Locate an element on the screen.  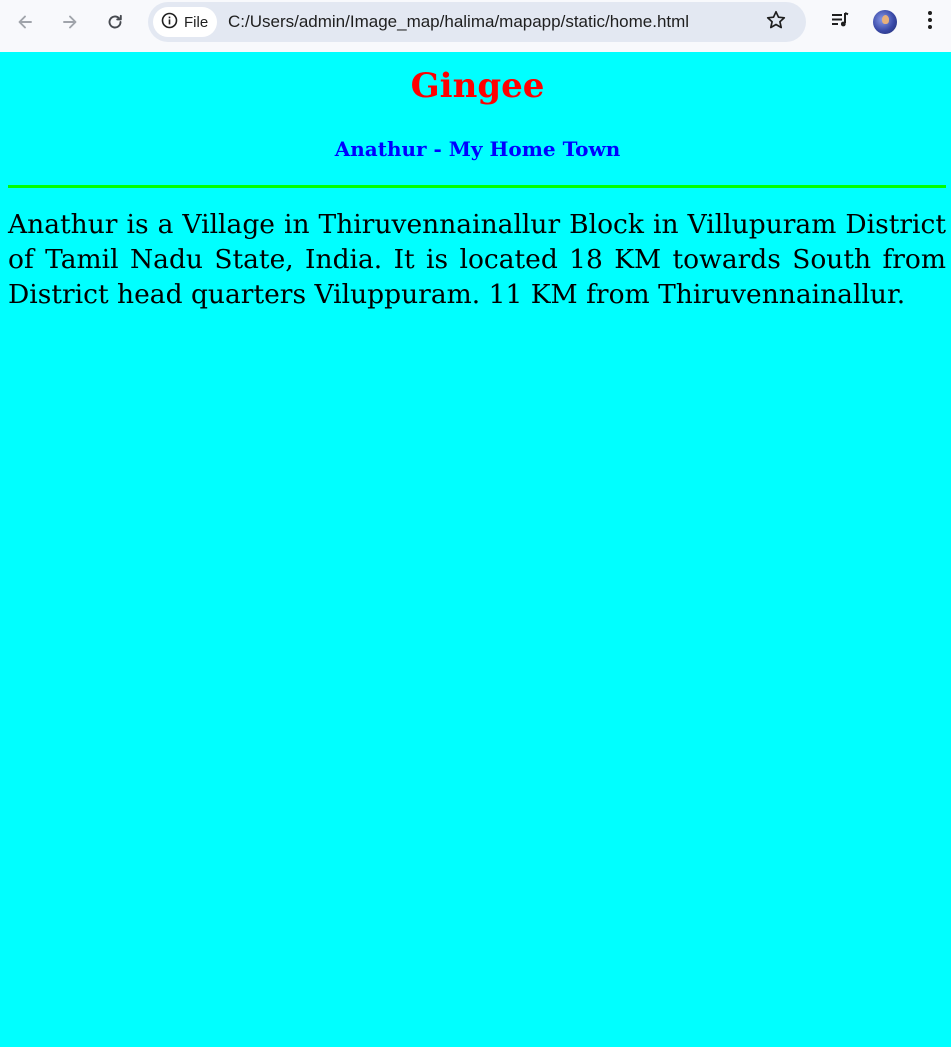
profile-button is located at coordinates (885, 22).